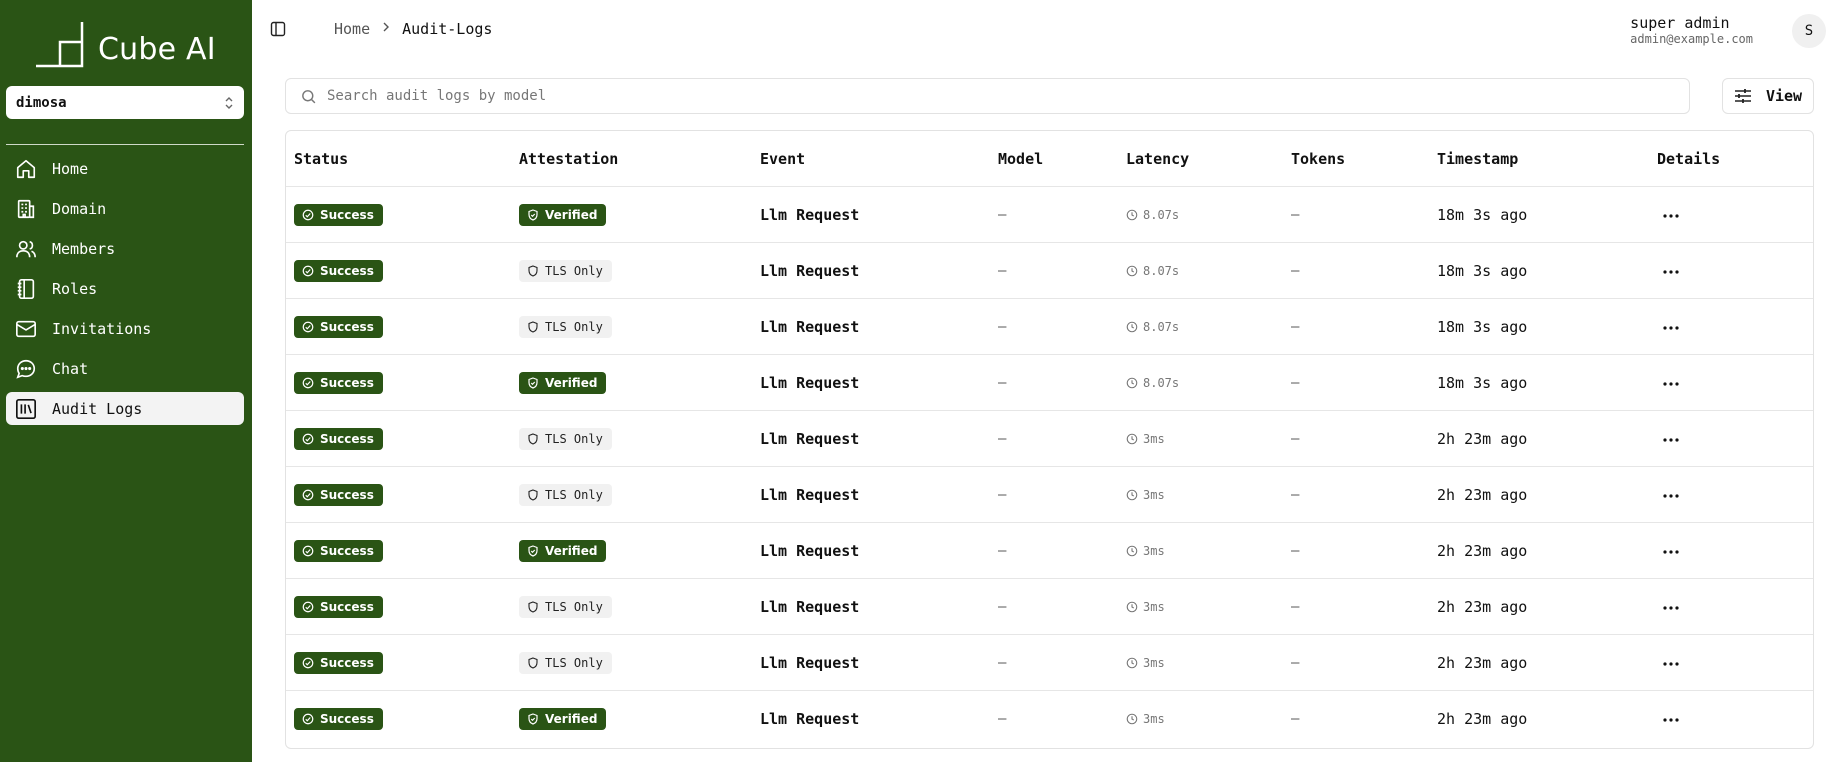  I want to click on user-name: super admin, so click(1680, 23).